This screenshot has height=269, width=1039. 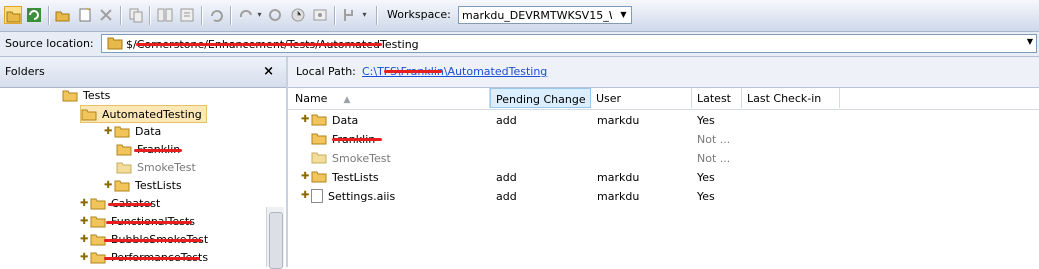 What do you see at coordinates (298, 15) in the screenshot?
I see `lock-icon` at bounding box center [298, 15].